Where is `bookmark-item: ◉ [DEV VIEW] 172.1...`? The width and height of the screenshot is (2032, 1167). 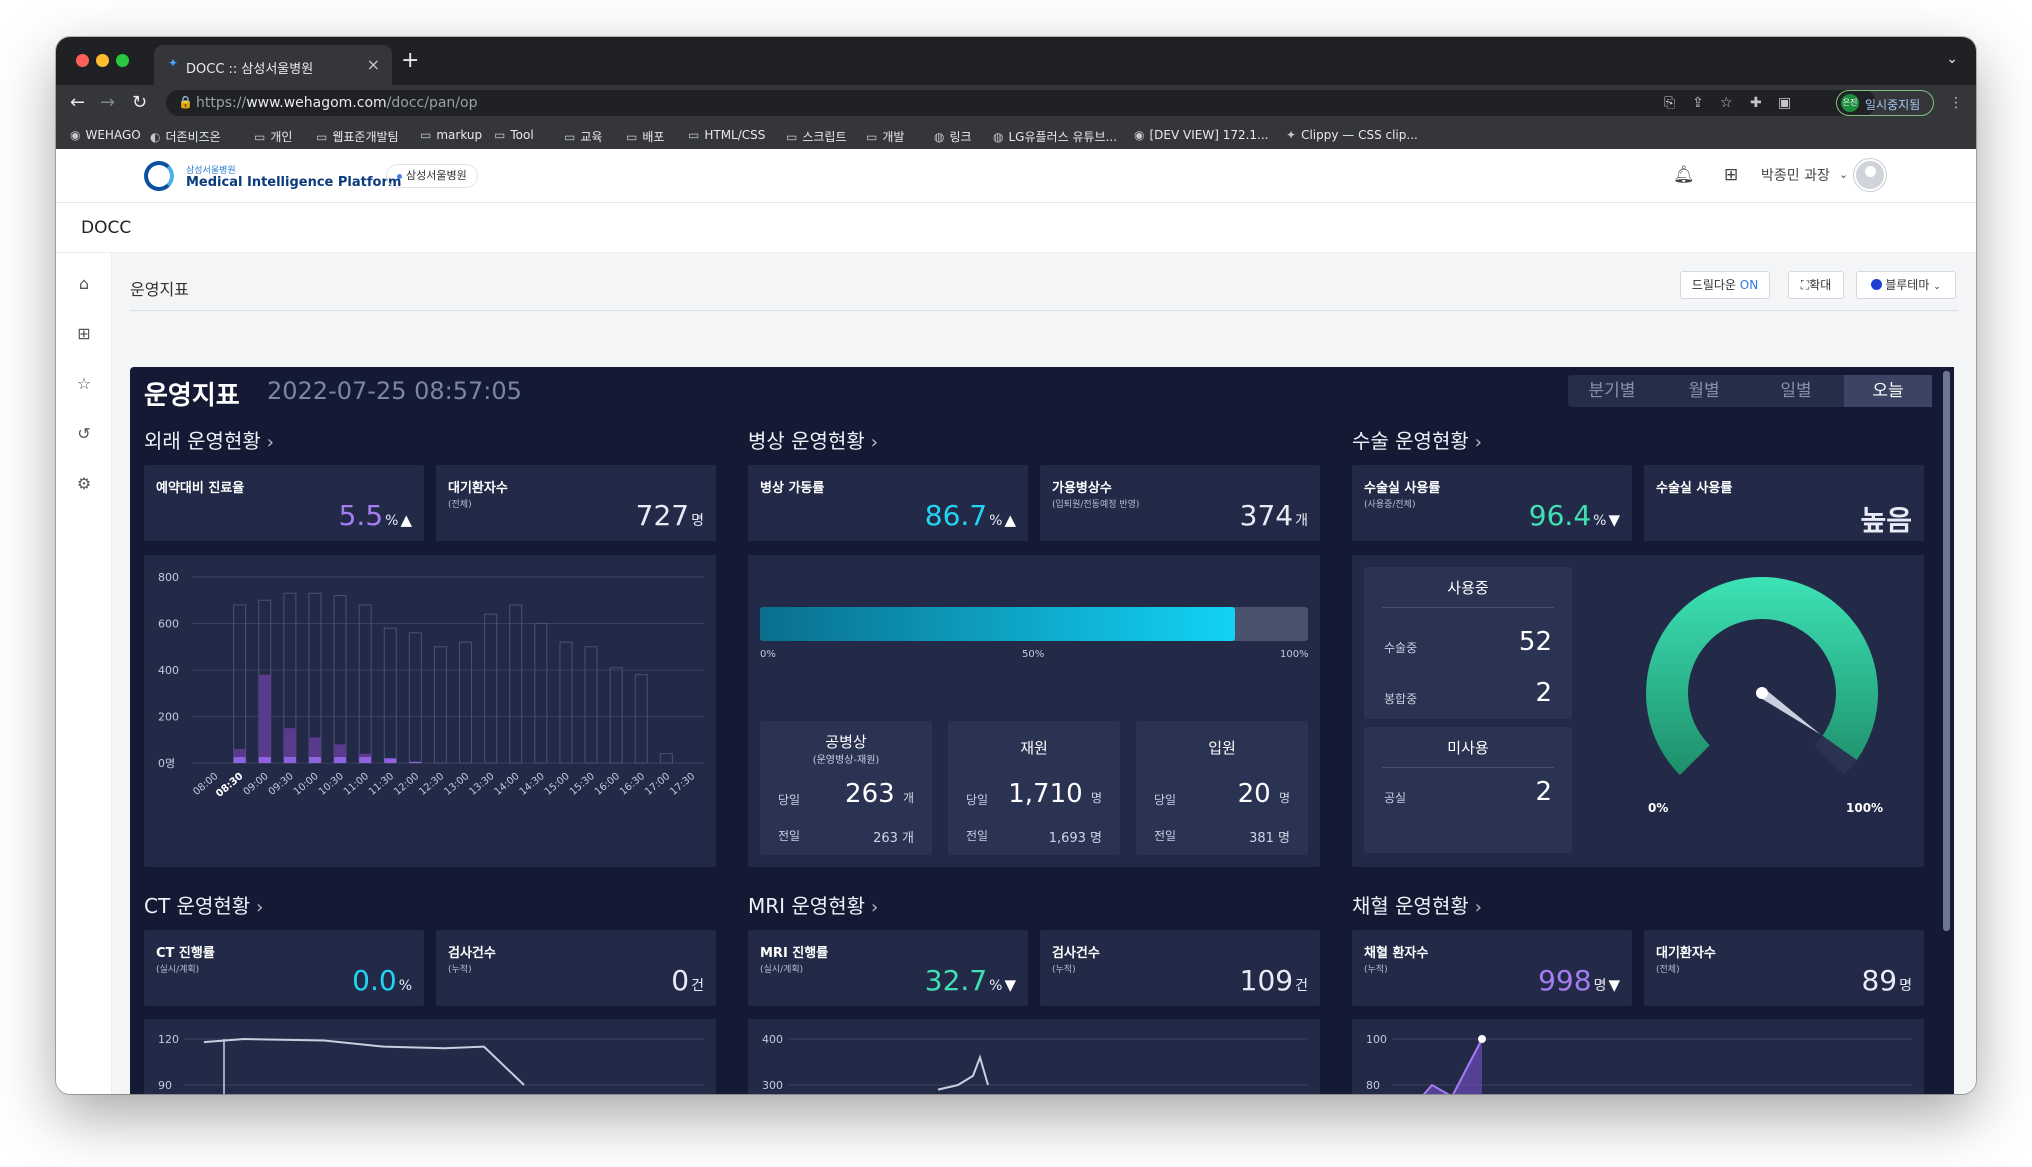 bookmark-item: ◉ [DEV VIEW] 172.1... is located at coordinates (1201, 135).